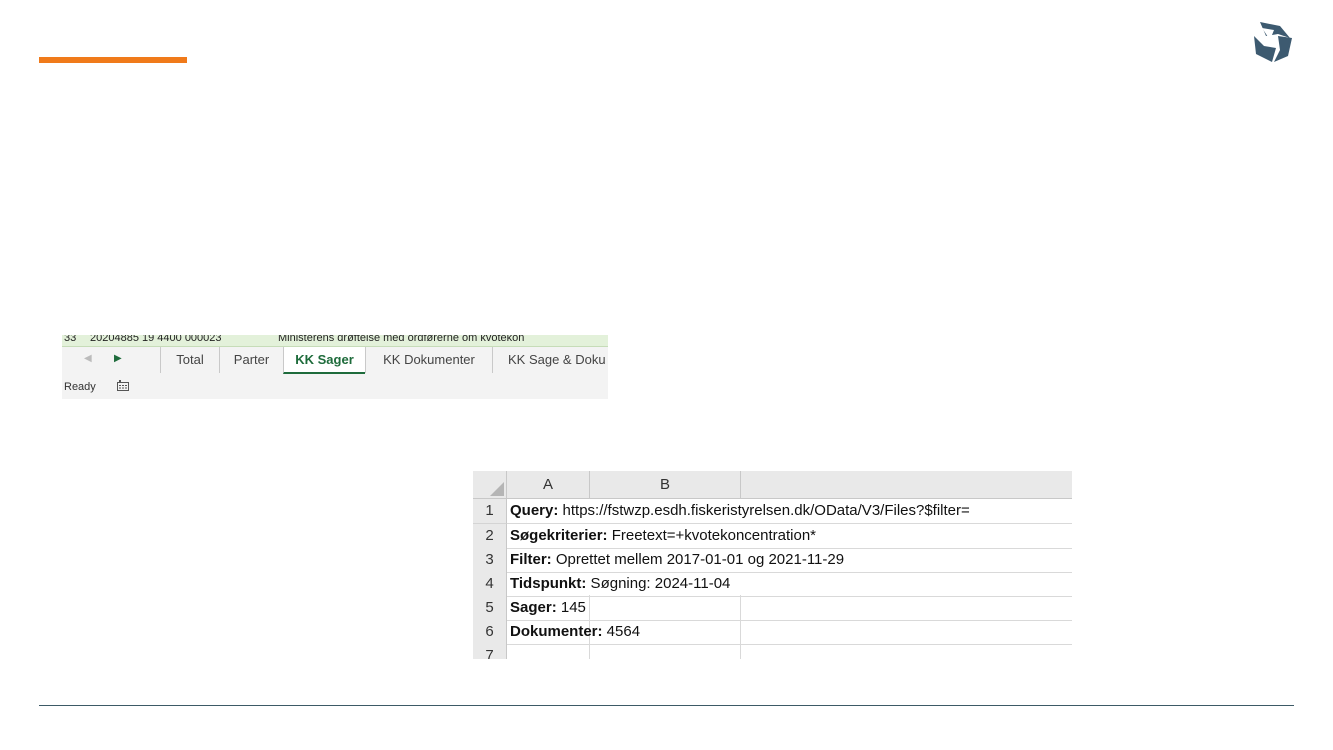 The width and height of the screenshot is (1333, 750). What do you see at coordinates (620, 584) in the screenshot?
I see `cell-a4: Tidspunkt: Søgning: 2024-11-04` at bounding box center [620, 584].